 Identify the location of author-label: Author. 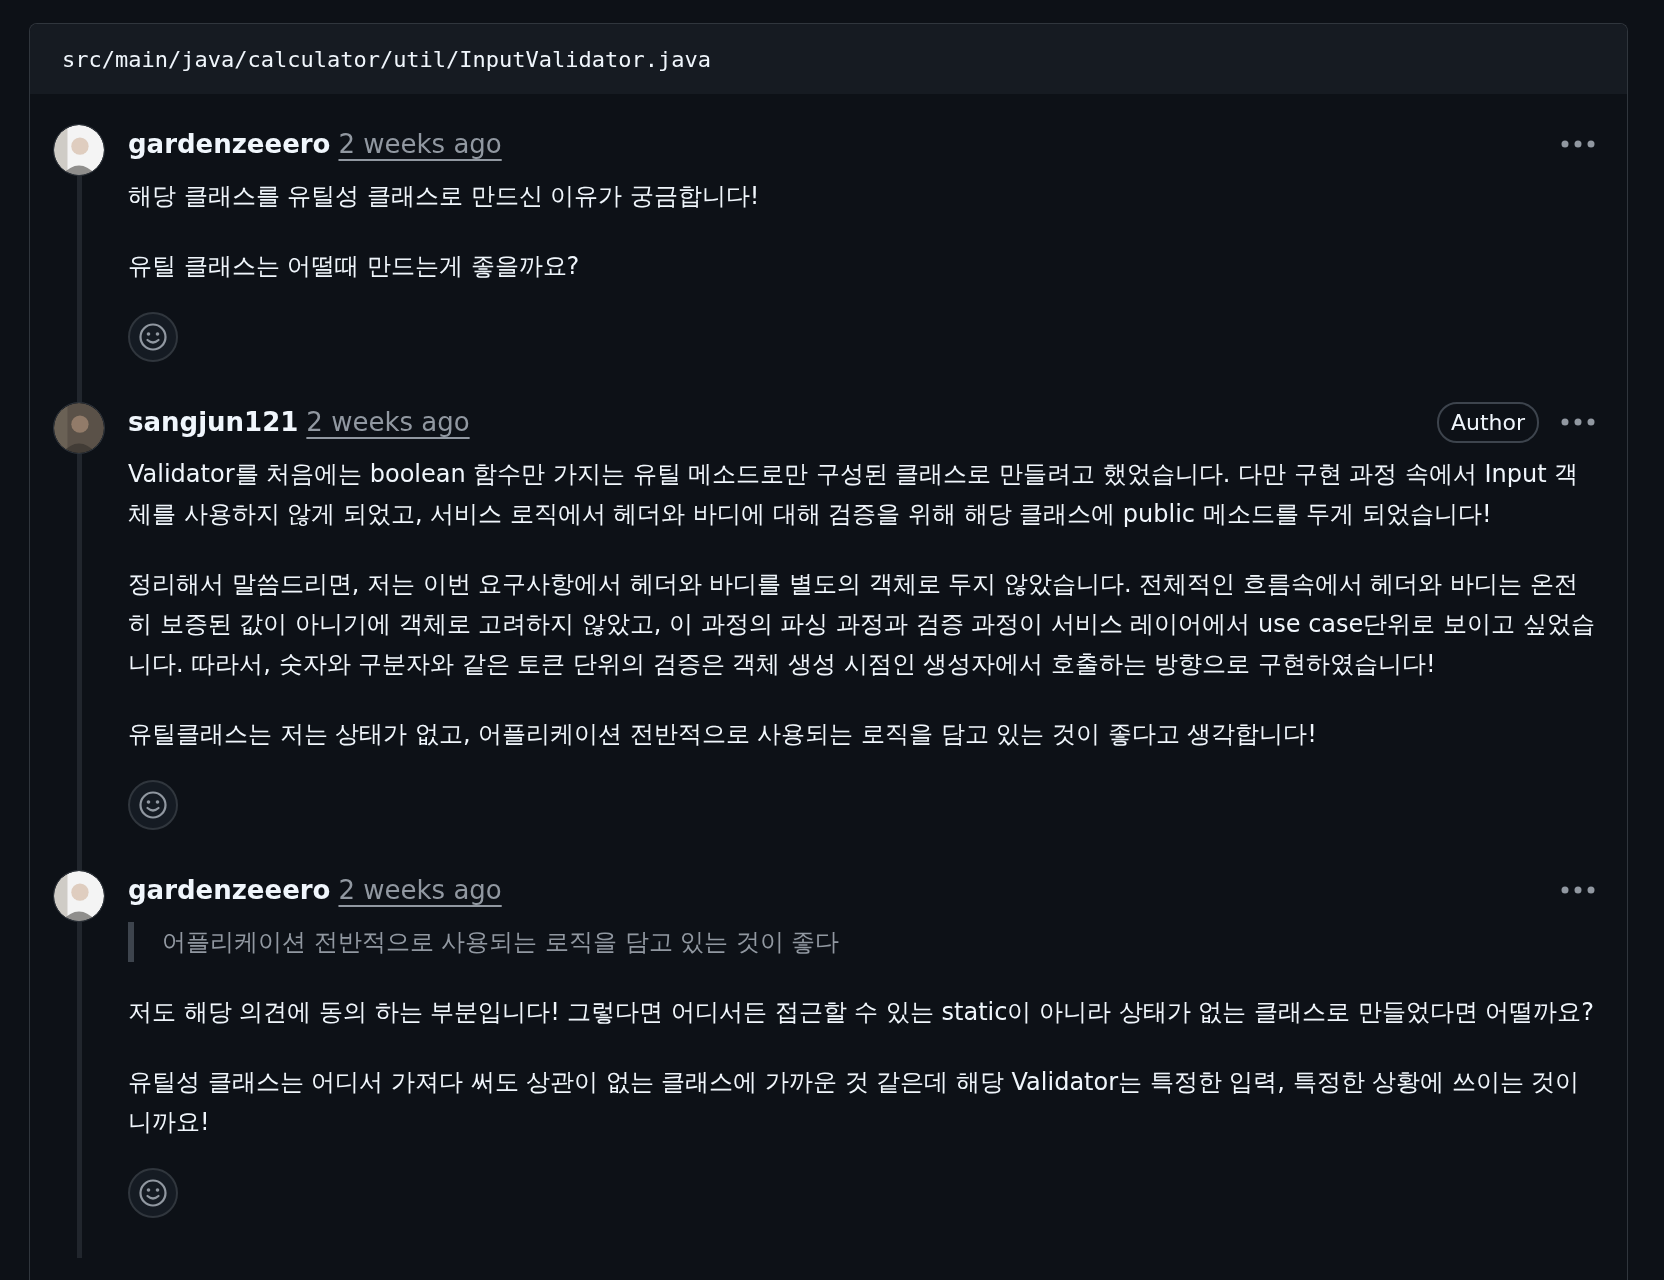
(1487, 422).